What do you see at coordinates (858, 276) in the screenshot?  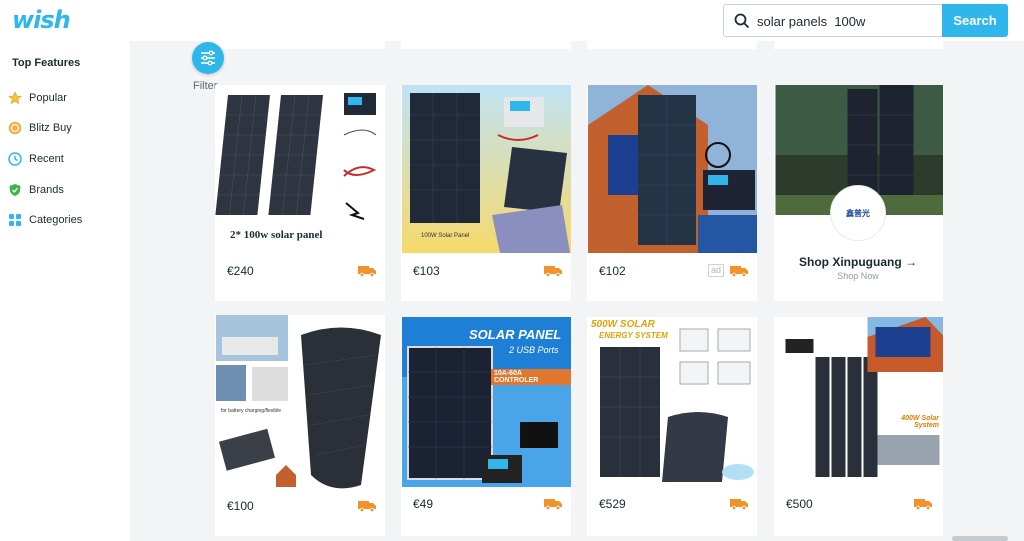 I see `shop-now-link: Shop Now` at bounding box center [858, 276].